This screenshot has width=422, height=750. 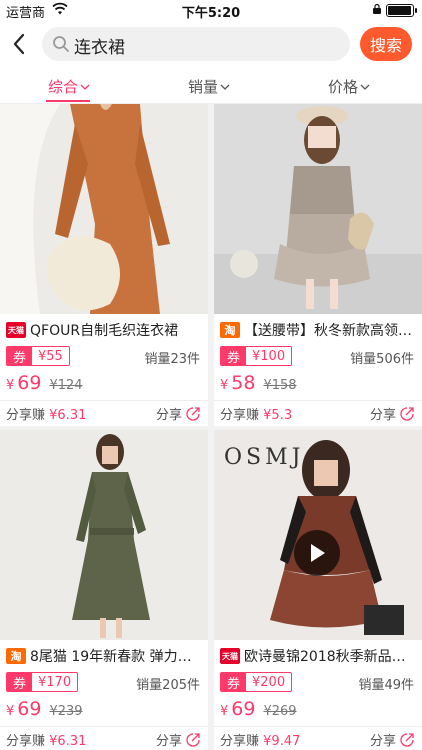 I want to click on coupon-badge: 券 ¥100, so click(x=256, y=356).